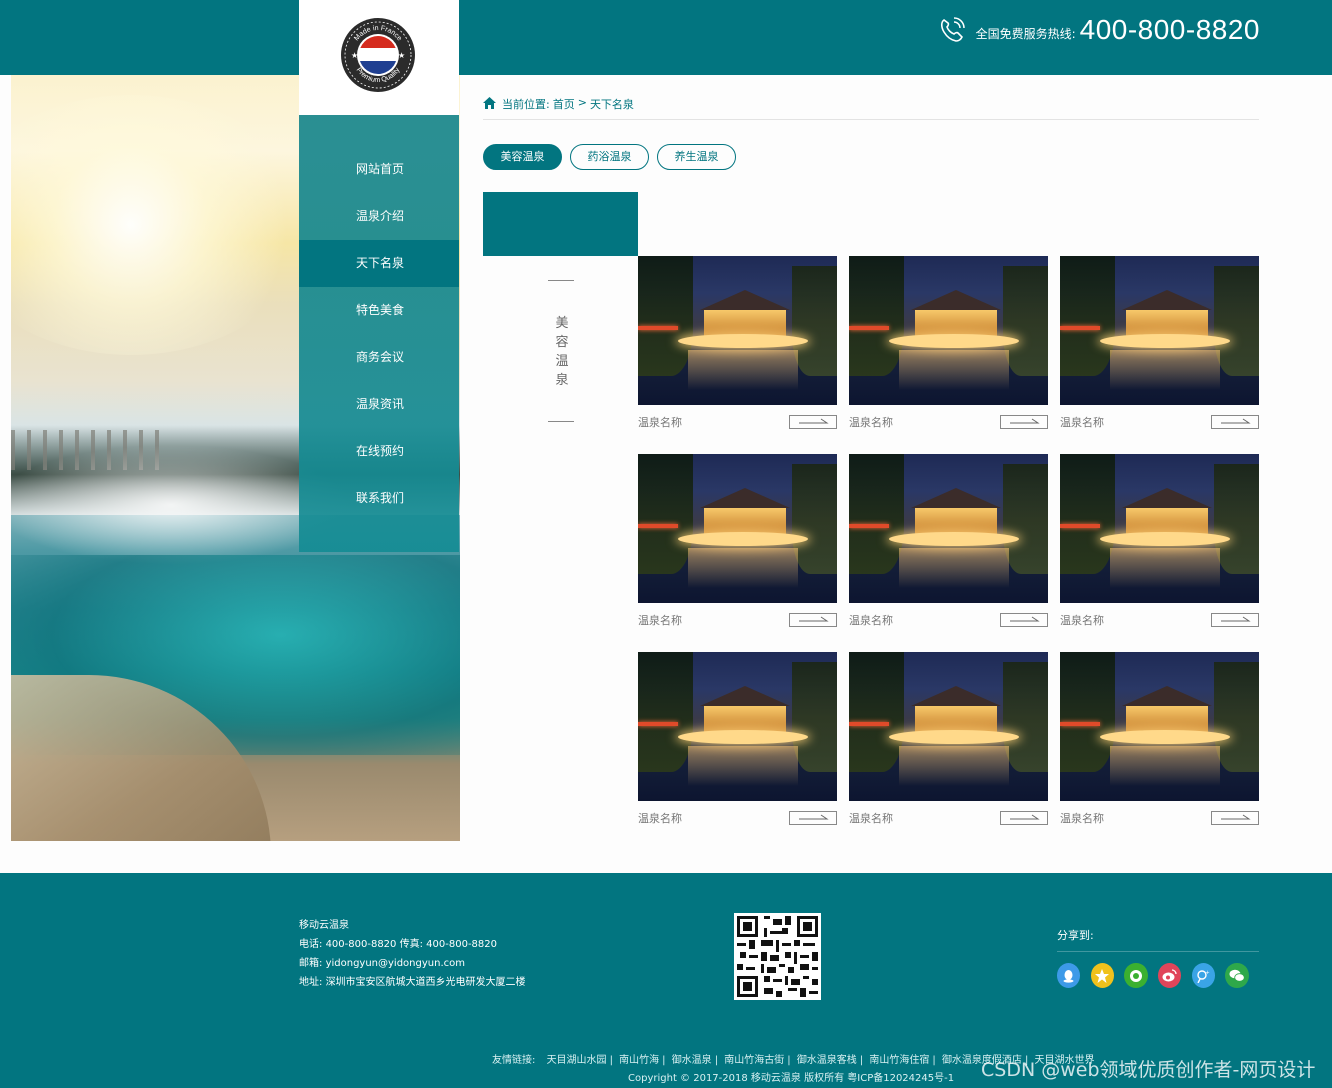  Describe the element at coordinates (1069, 975) in the screenshot. I see `qq-icon` at that location.